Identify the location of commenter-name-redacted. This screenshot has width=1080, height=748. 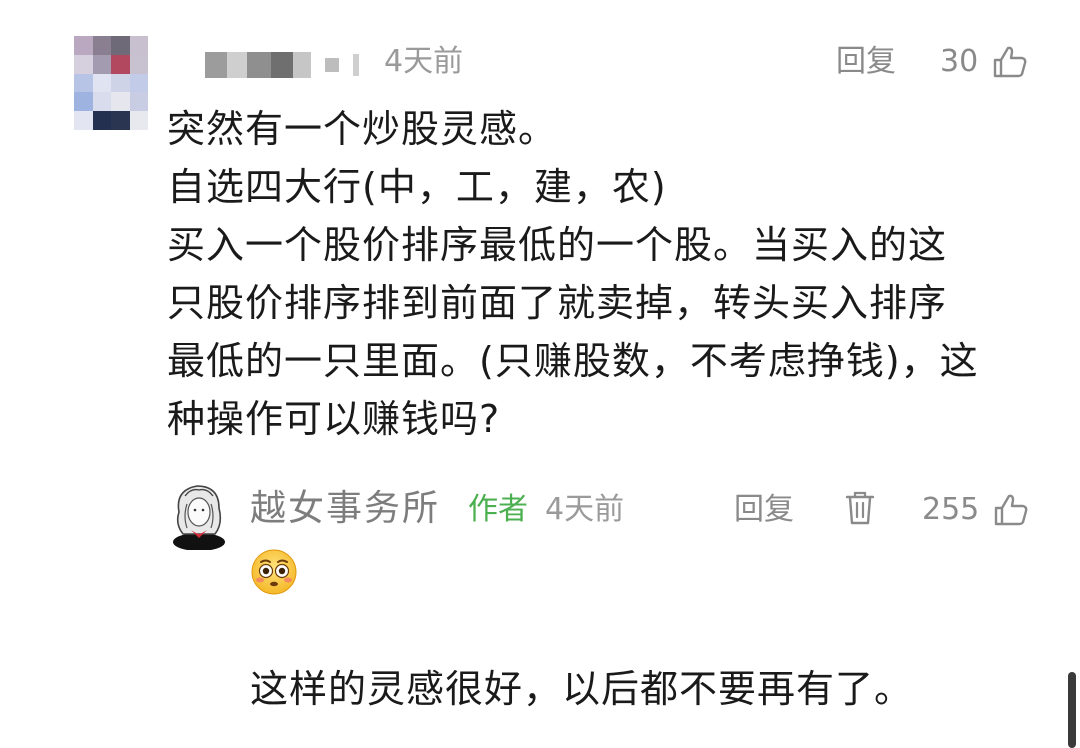
(282, 65).